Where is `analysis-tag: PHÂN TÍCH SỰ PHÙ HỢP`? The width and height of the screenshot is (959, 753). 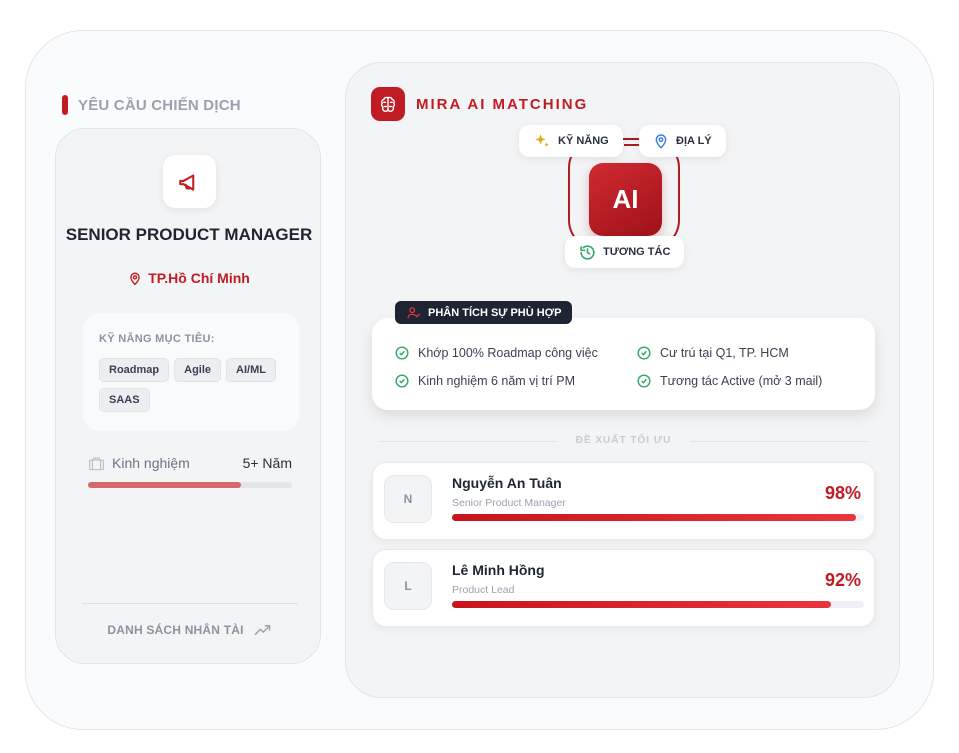
analysis-tag: PHÂN TÍCH SỰ PHÙ HỢP is located at coordinates (484, 312).